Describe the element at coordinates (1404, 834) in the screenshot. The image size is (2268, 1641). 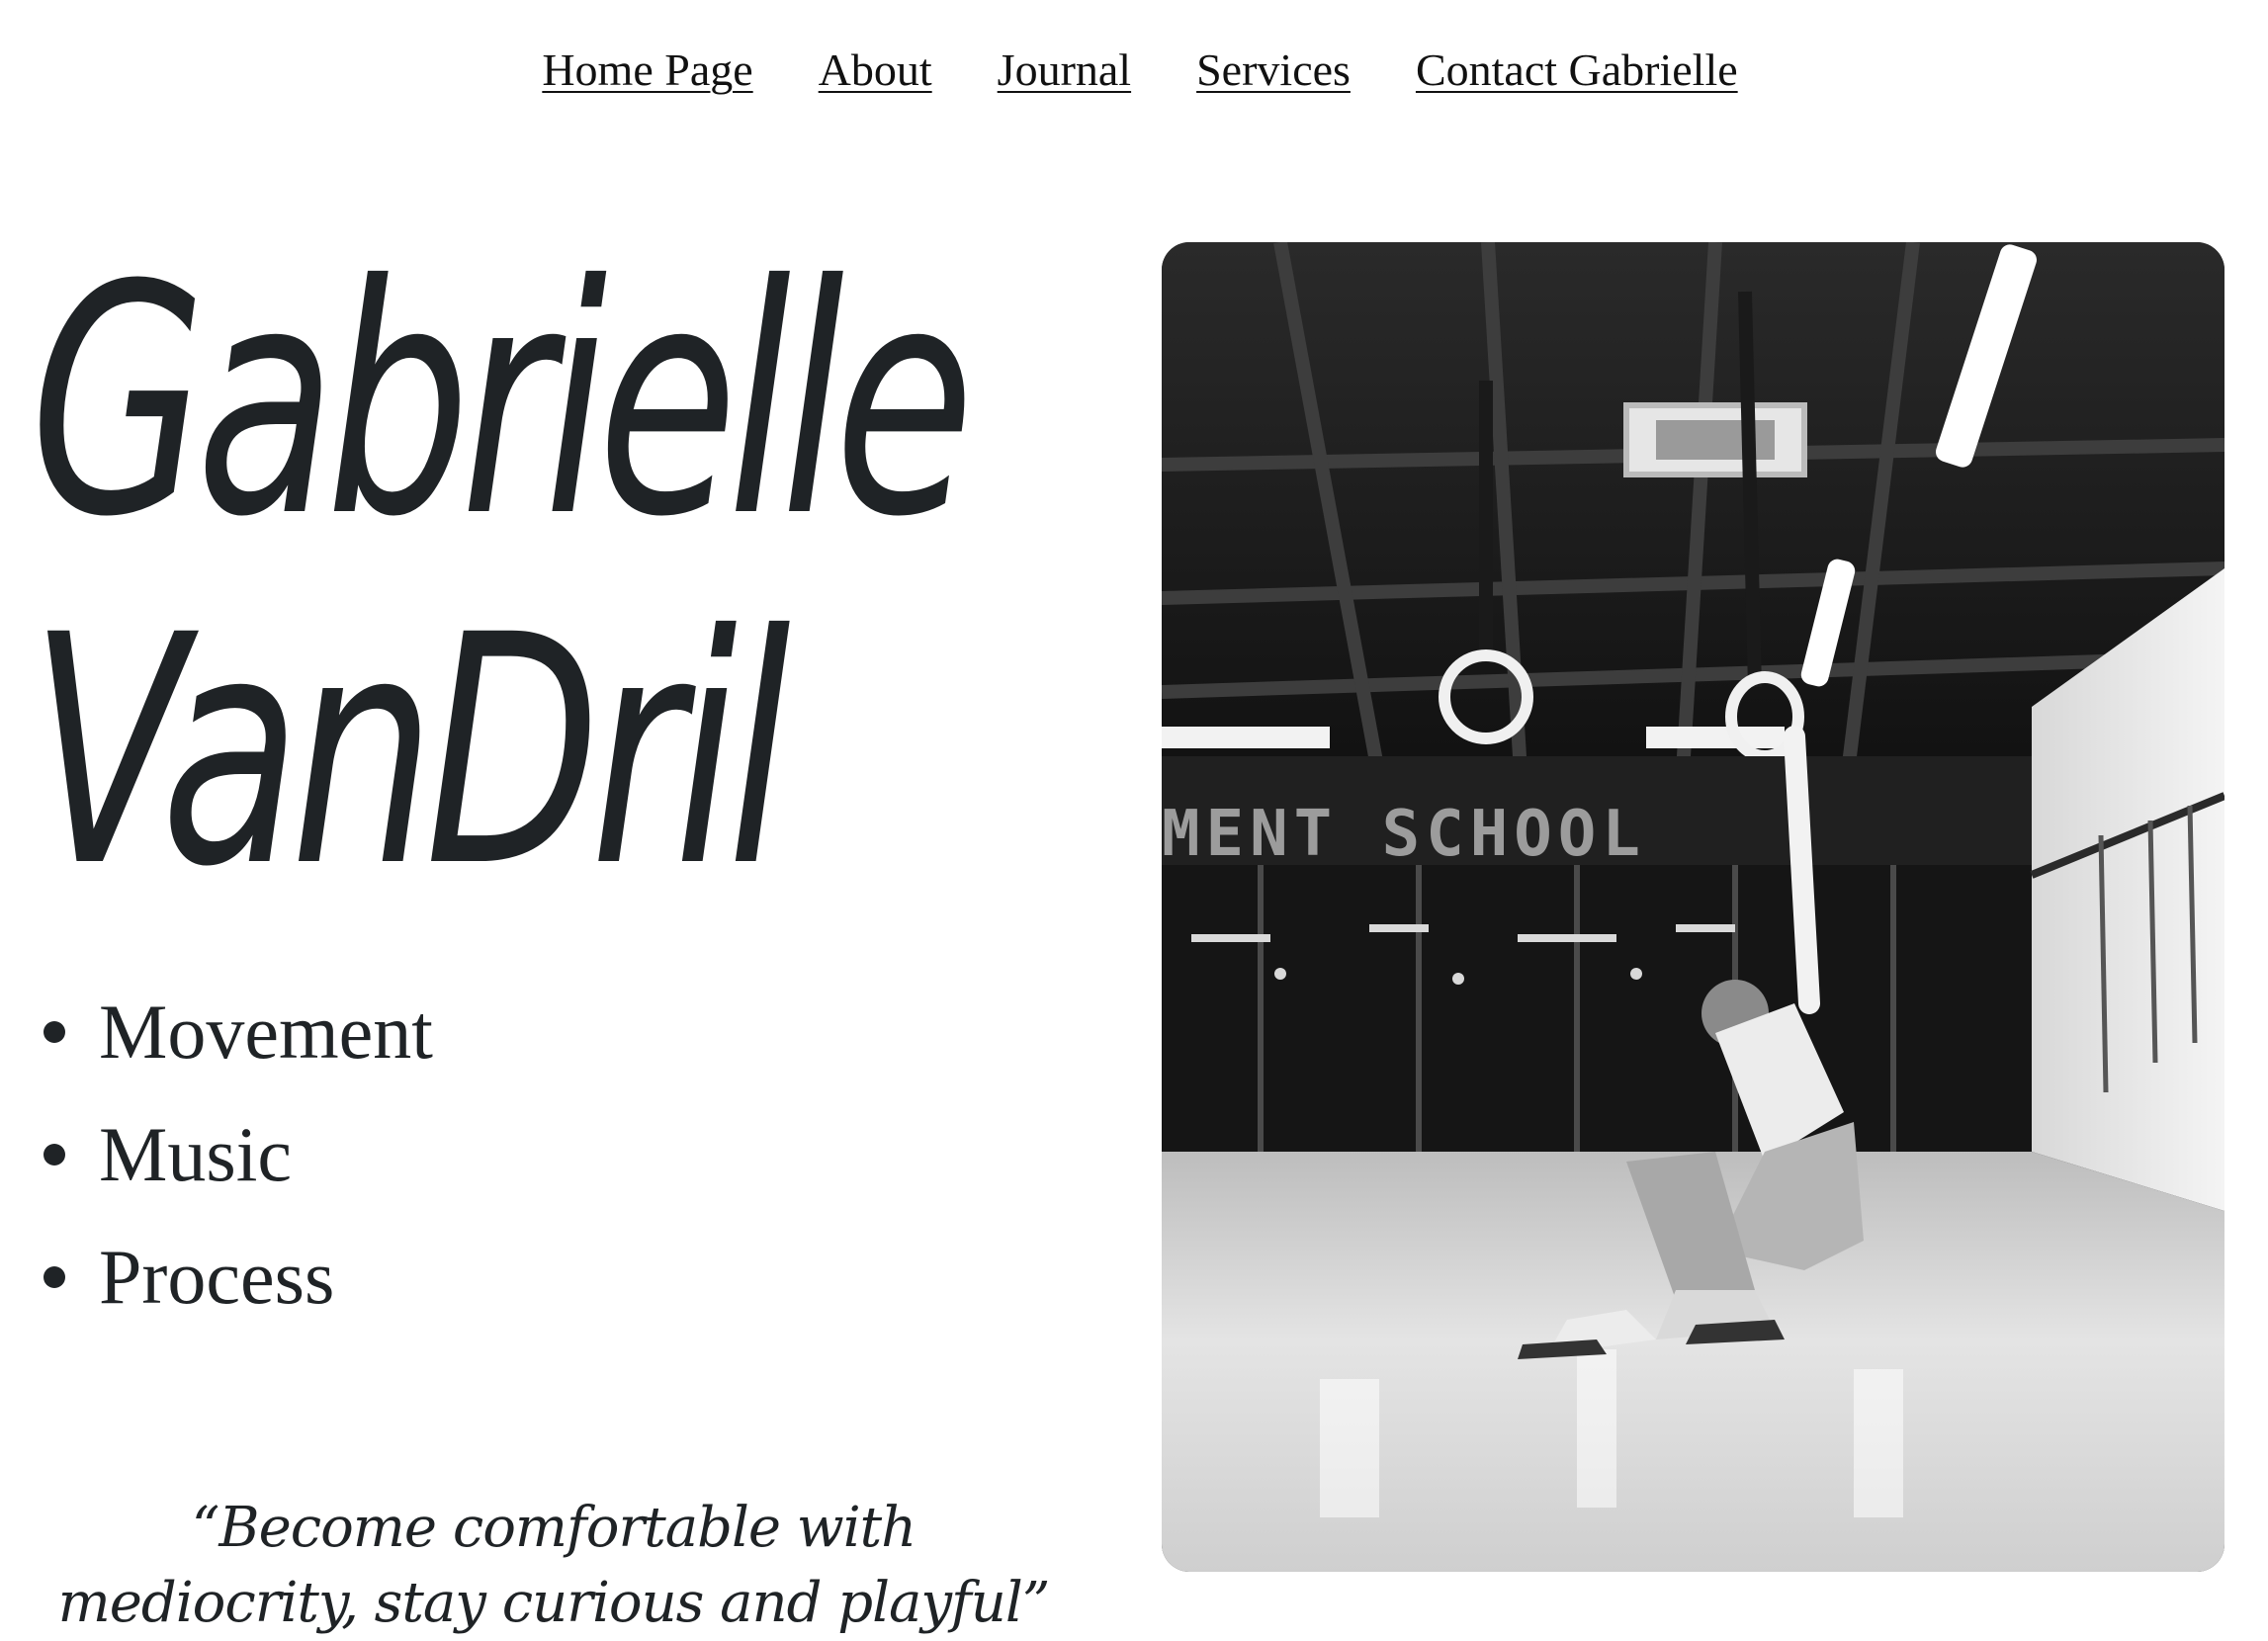
I see `wall-sign: MENT SCHOOL` at that location.